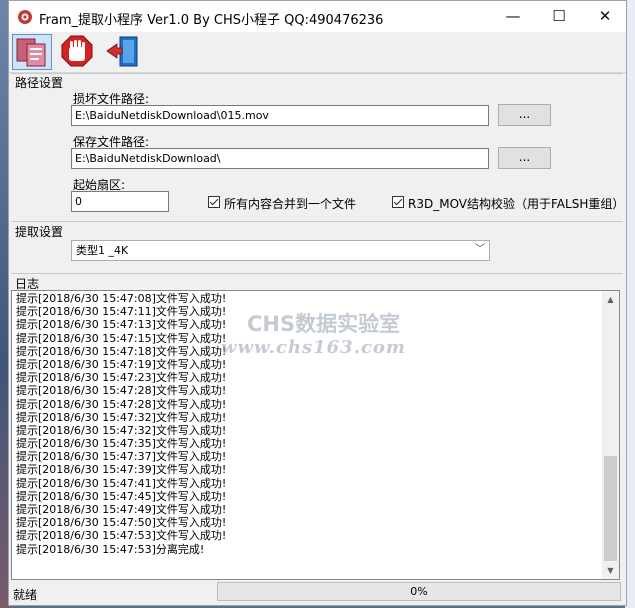  What do you see at coordinates (398, 202) in the screenshot?
I see `r3d-mov-check-checkbox` at bounding box center [398, 202].